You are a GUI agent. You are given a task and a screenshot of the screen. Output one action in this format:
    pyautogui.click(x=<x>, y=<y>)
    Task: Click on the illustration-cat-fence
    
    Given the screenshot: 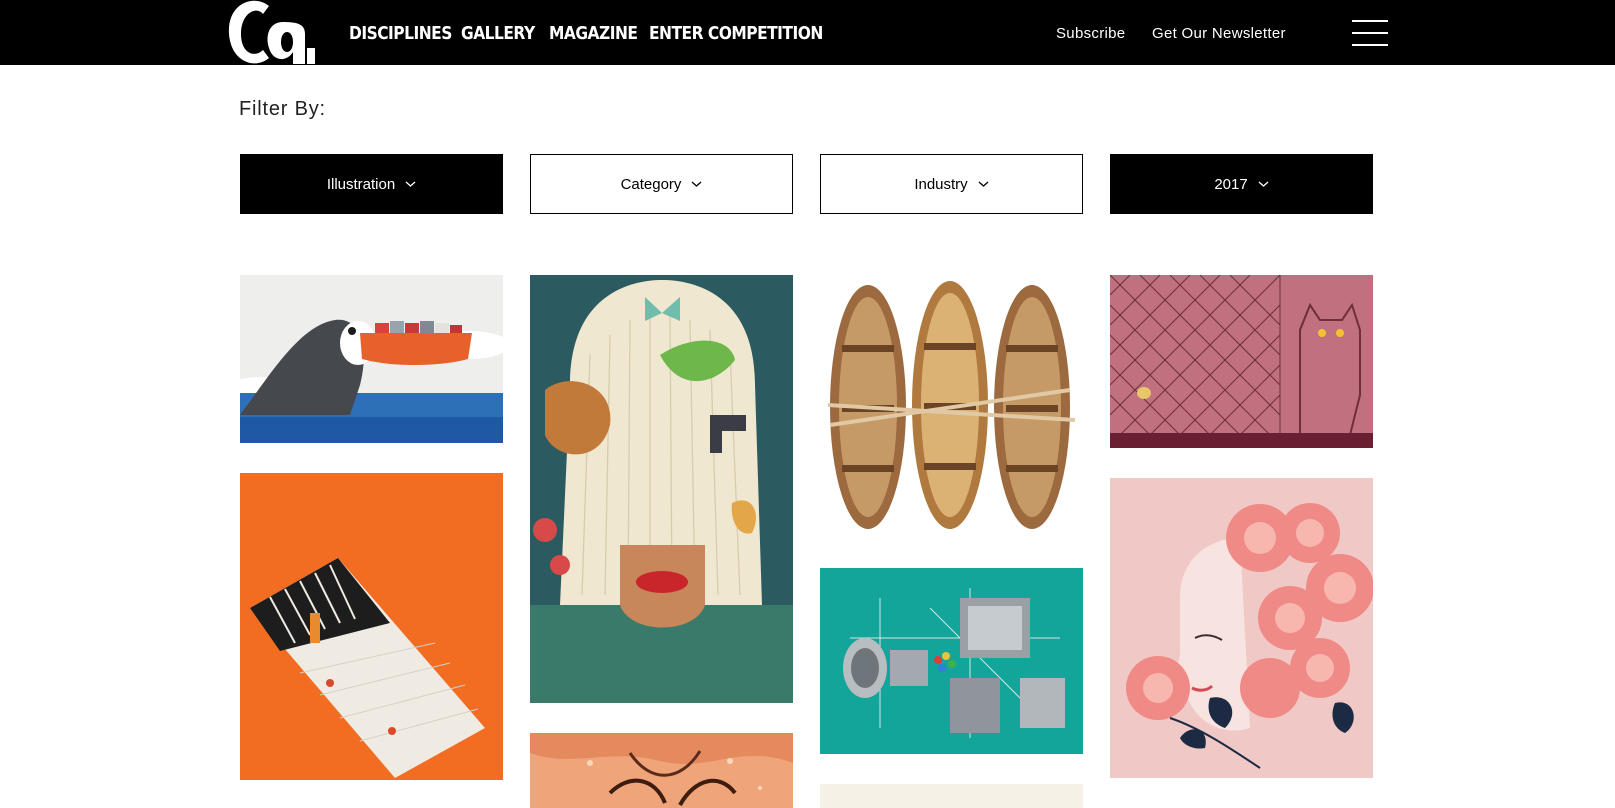 What is the action you would take?
    pyautogui.click(x=1241, y=361)
    